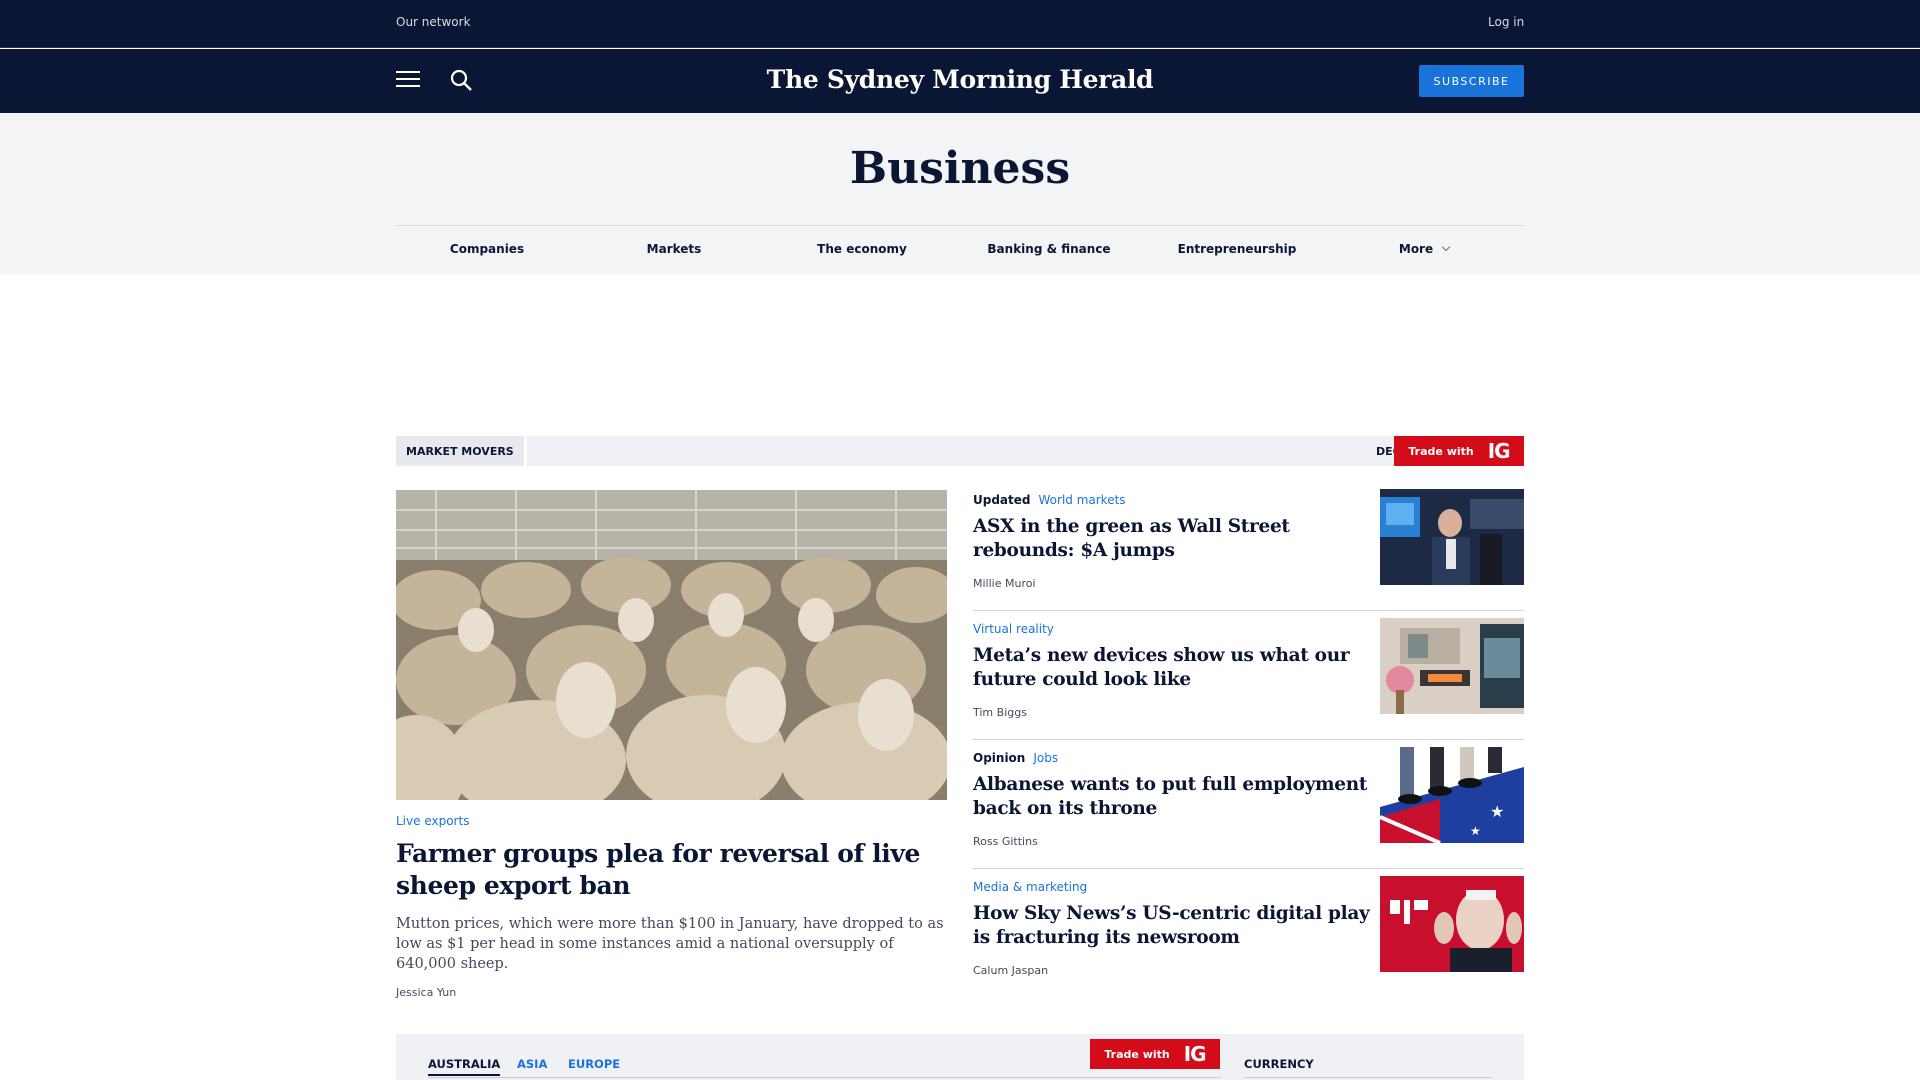 The image size is (1920, 1080). Describe the element at coordinates (1002, 500) in the screenshot. I see `story-tag: Updated` at that location.